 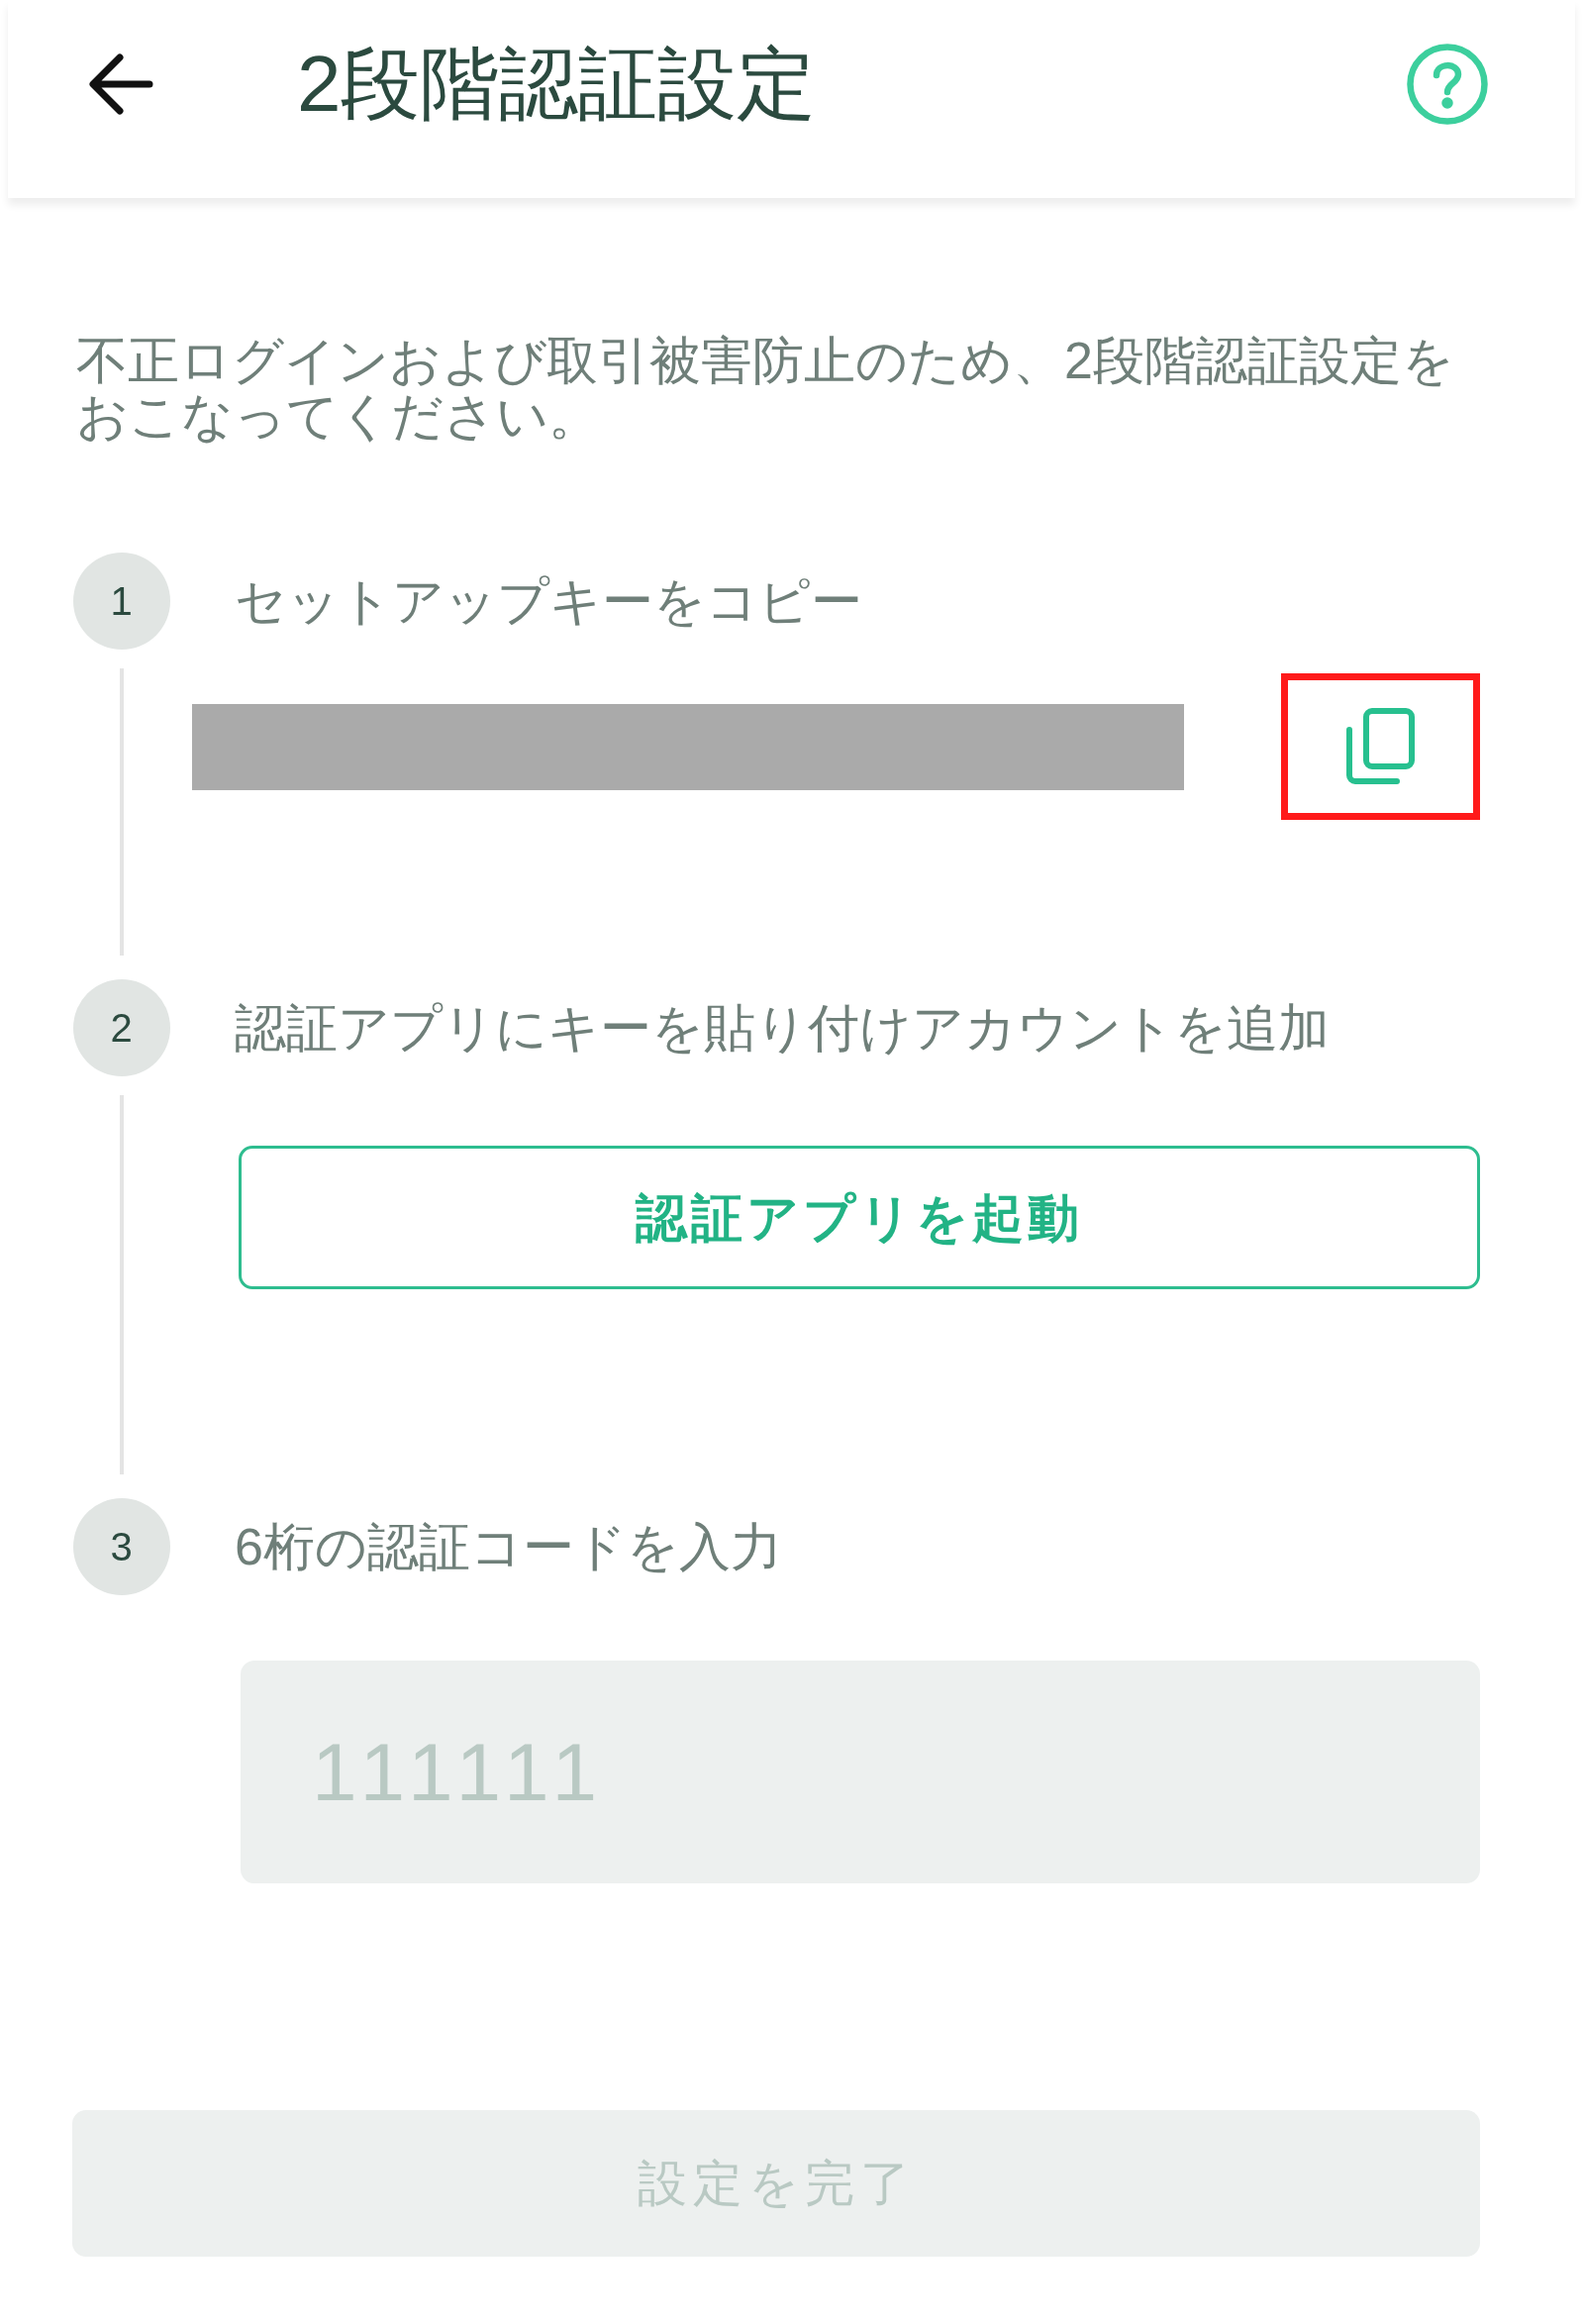 I want to click on help-button, so click(x=1447, y=84).